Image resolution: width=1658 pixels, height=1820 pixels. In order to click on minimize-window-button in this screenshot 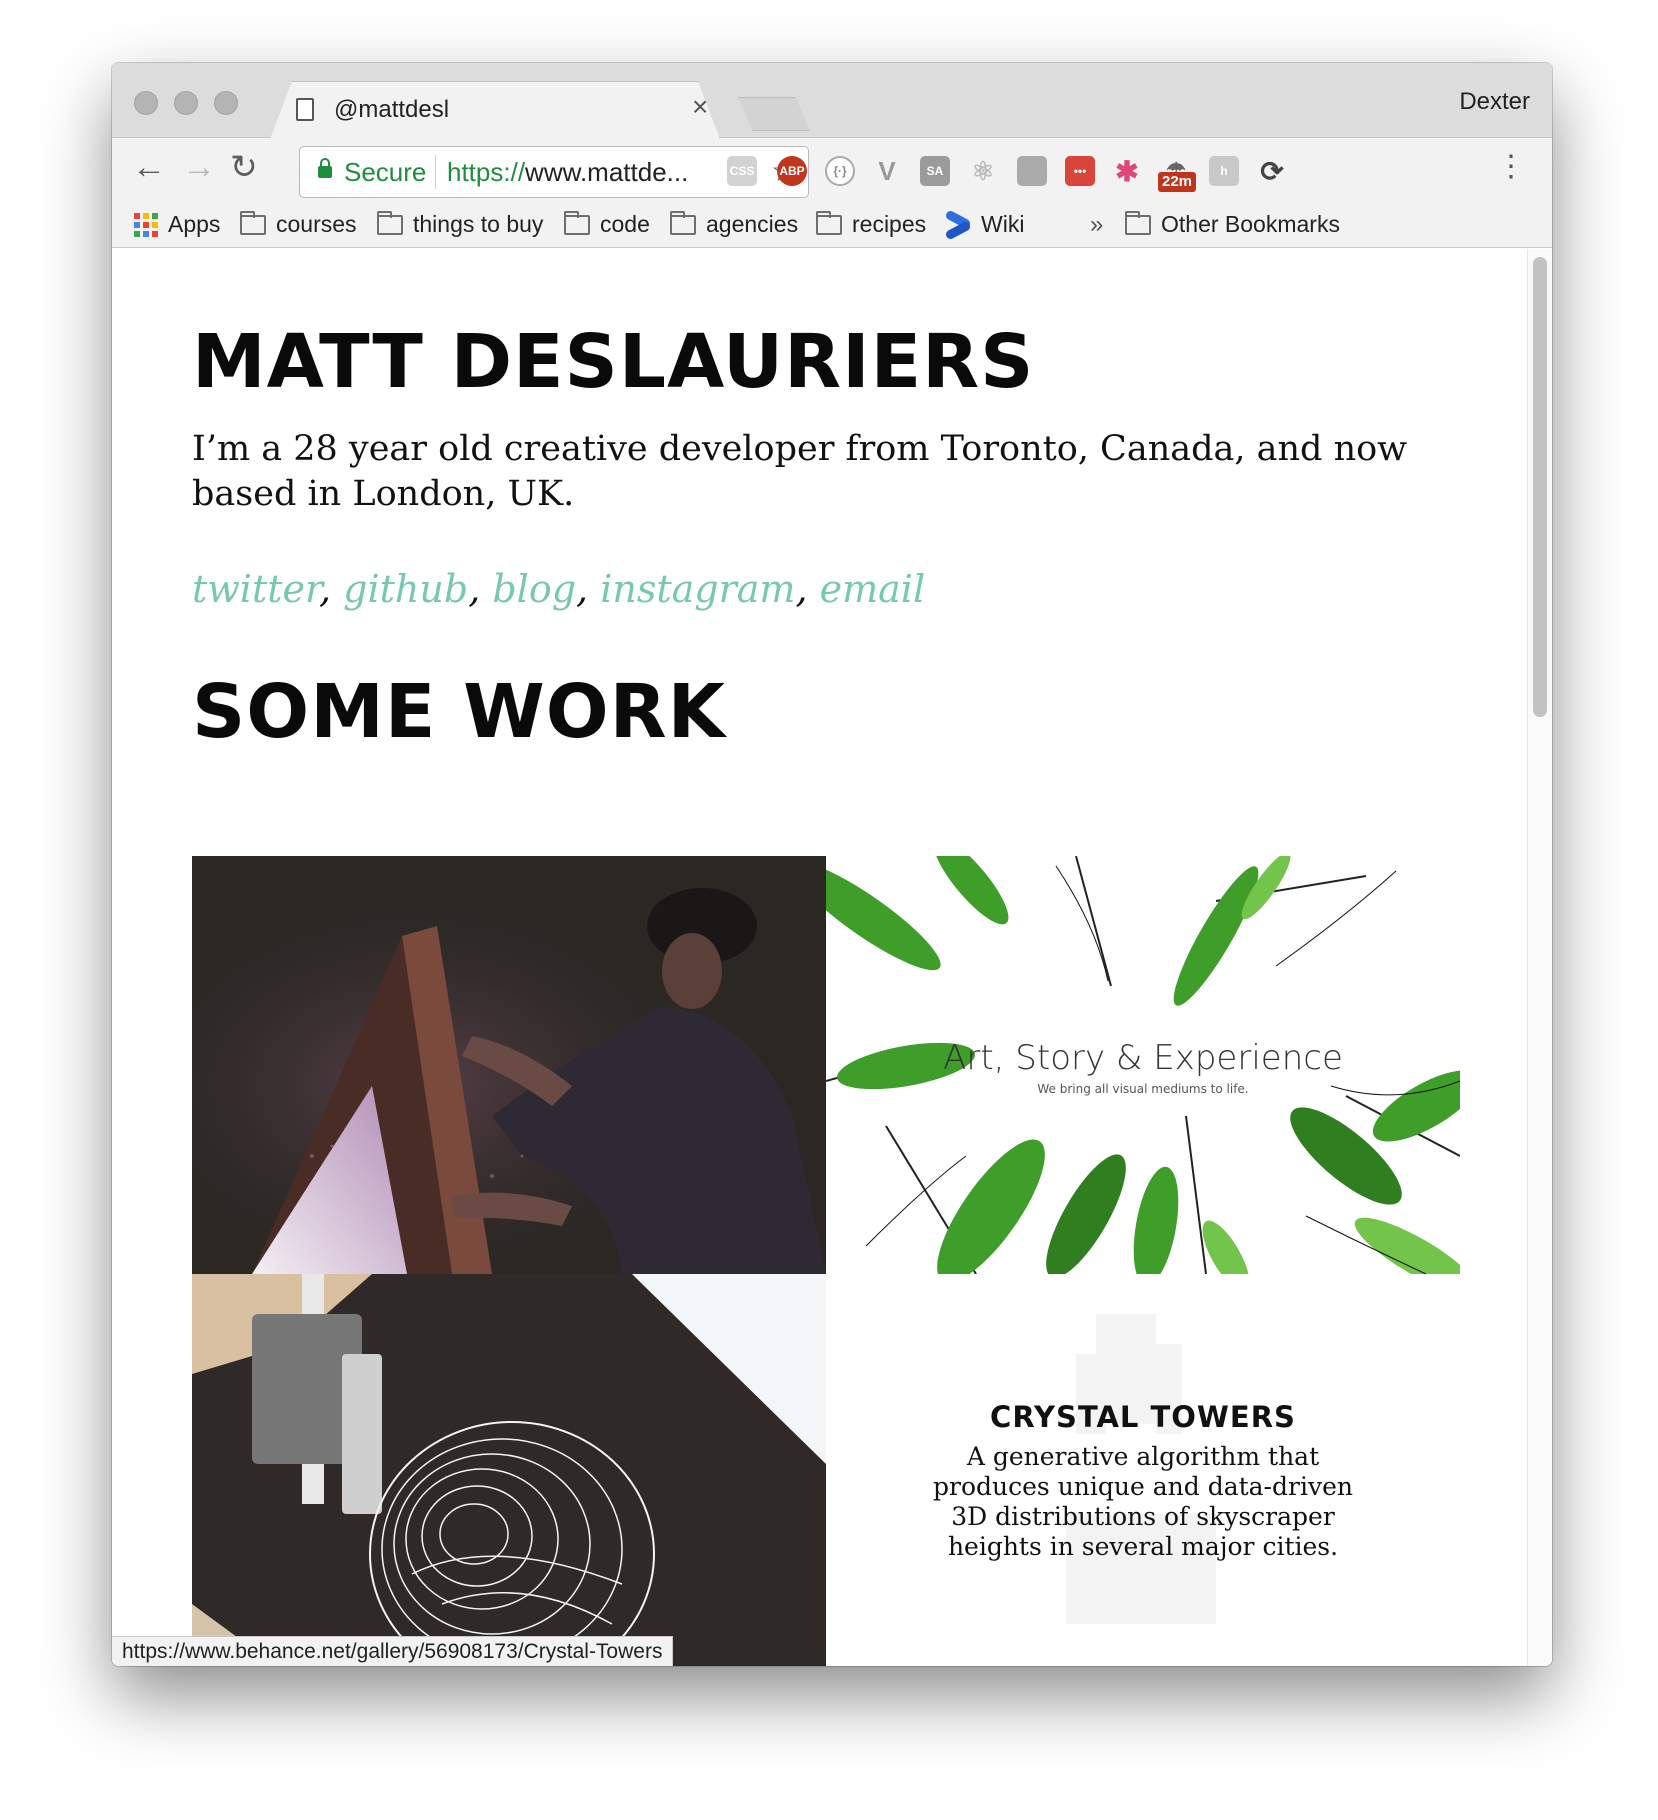, I will do `click(186, 103)`.